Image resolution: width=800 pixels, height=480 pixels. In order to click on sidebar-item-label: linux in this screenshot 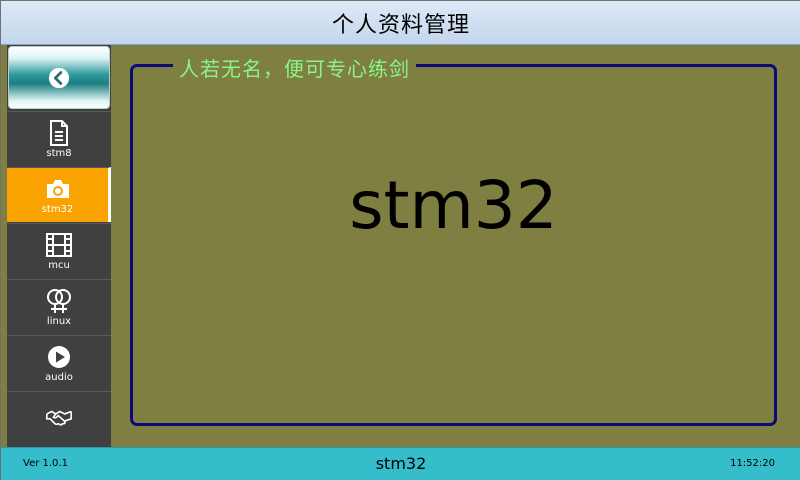, I will do `click(59, 321)`.